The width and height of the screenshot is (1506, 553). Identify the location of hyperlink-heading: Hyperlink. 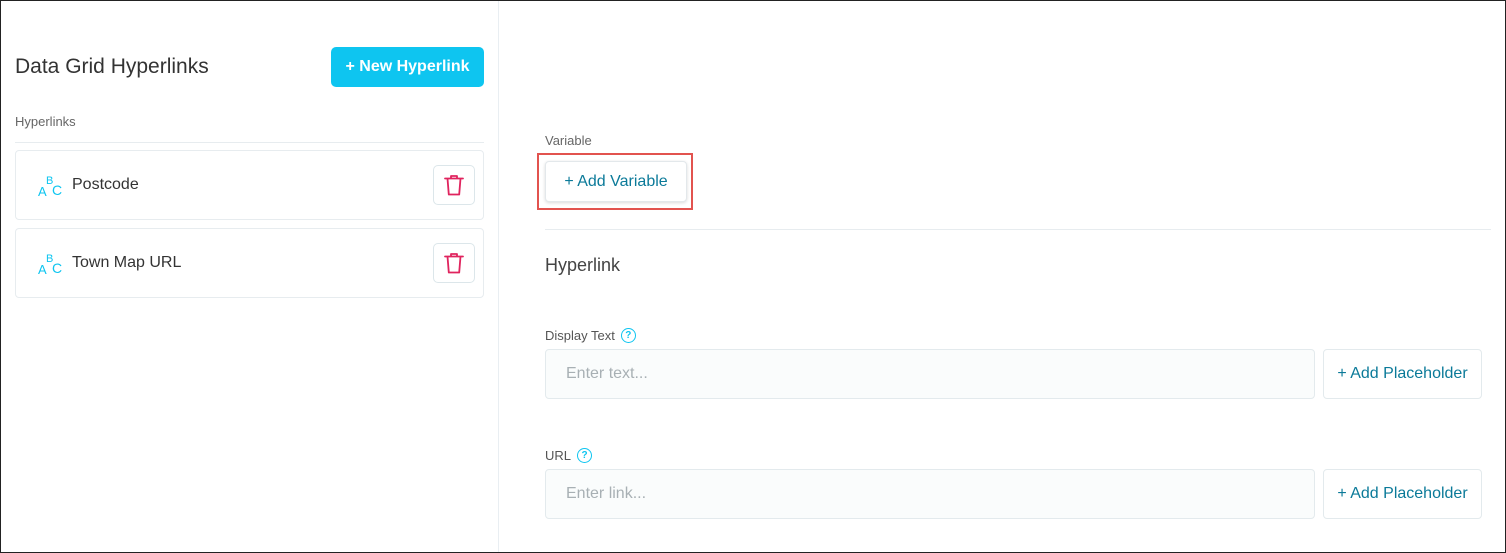
(583, 265).